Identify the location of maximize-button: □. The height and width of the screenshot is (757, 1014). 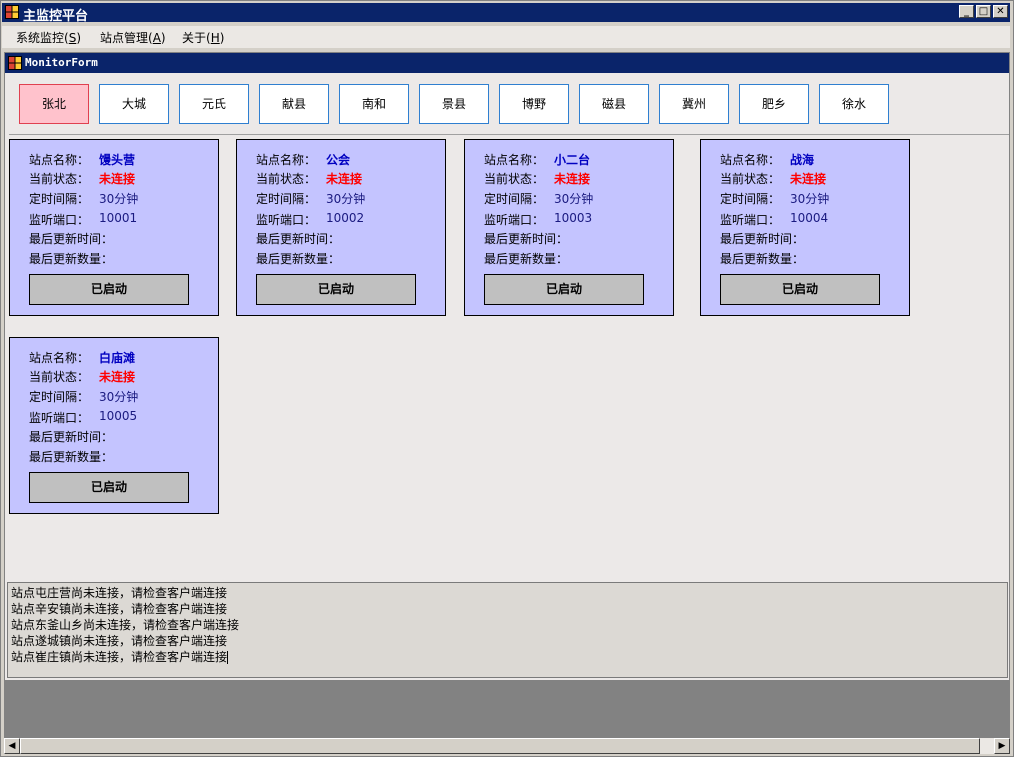
(983, 11).